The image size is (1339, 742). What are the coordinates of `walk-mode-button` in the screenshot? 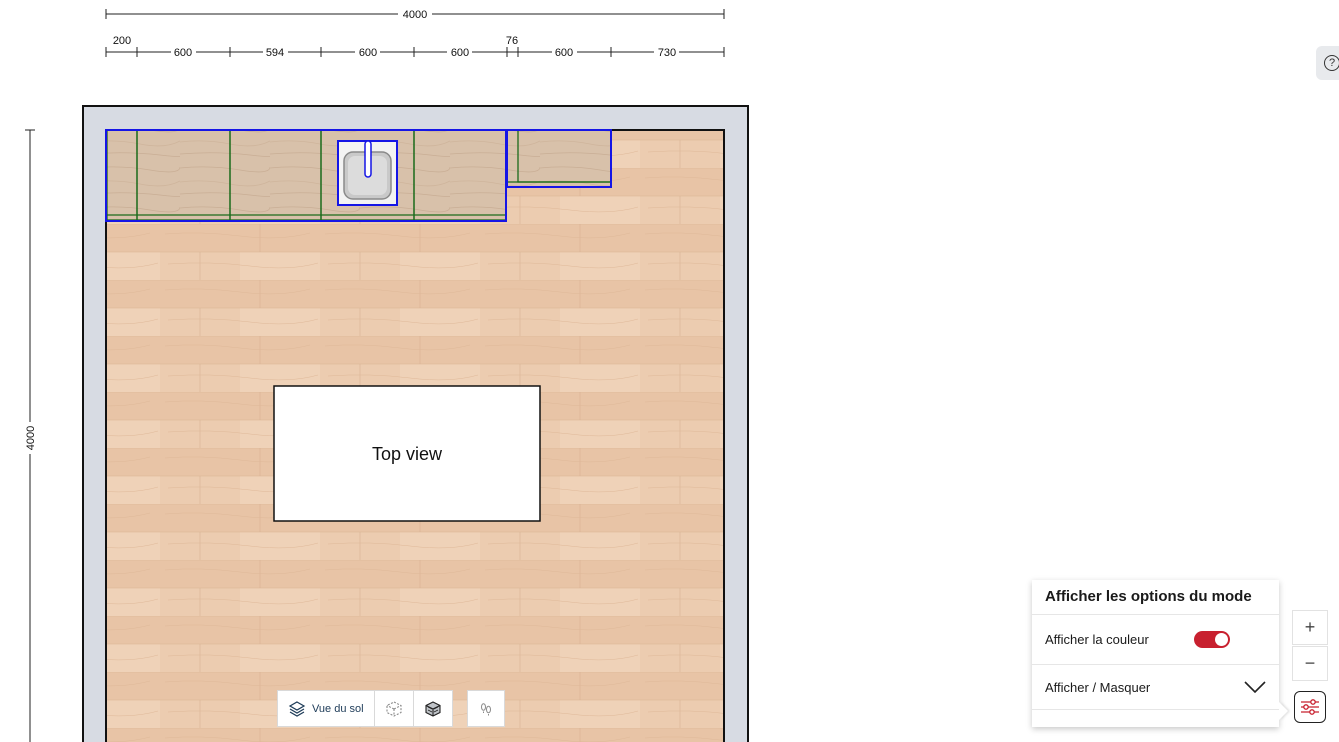 It's located at (485, 708).